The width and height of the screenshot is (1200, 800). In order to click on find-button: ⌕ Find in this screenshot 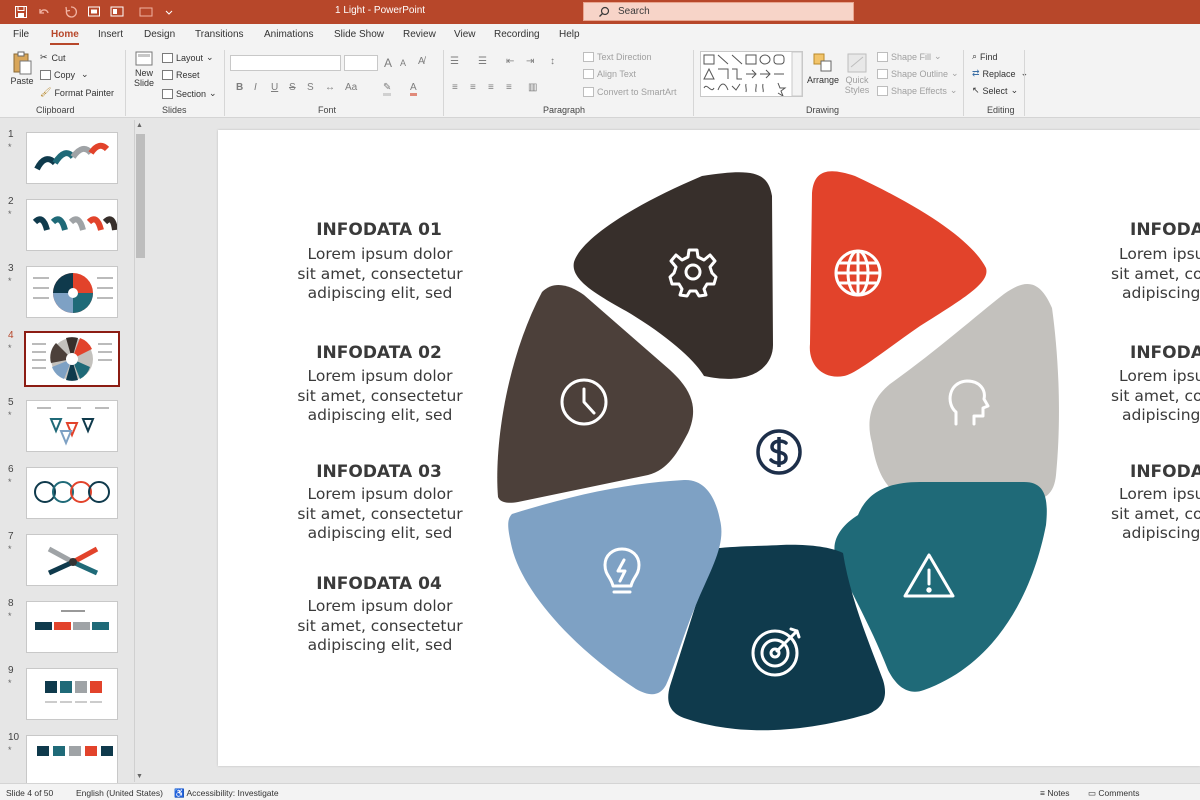, I will do `click(985, 56)`.